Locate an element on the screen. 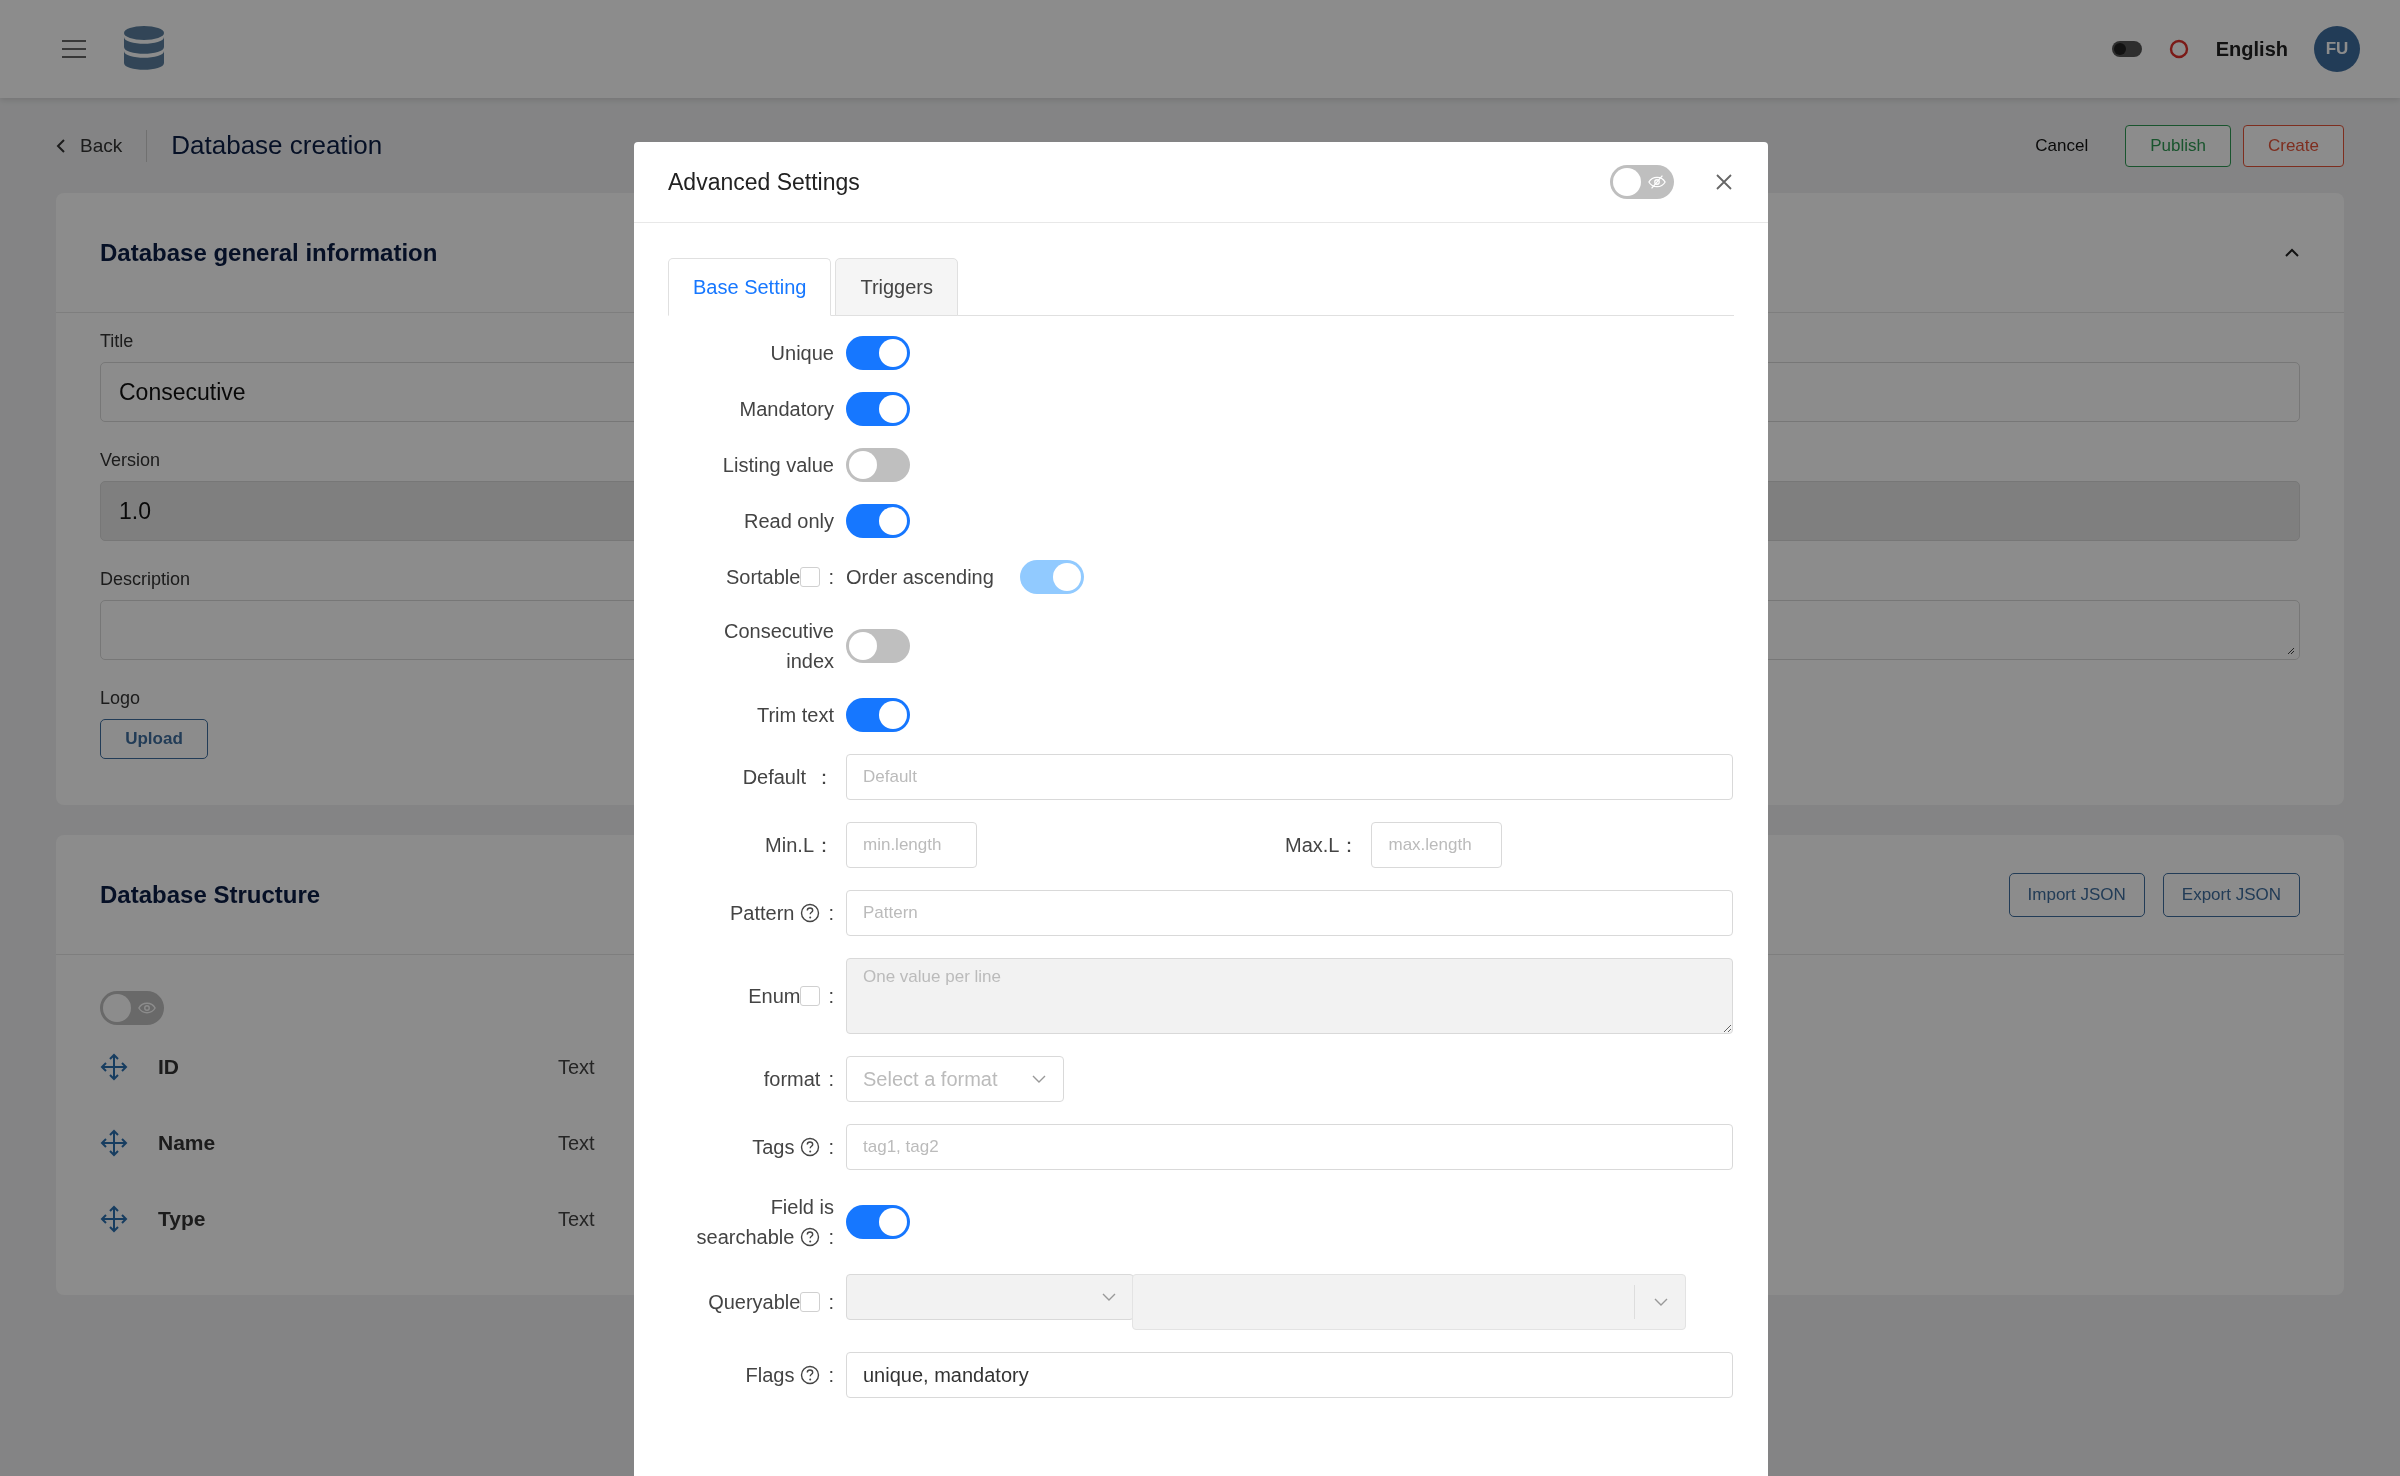 The image size is (2400, 1476). input-field: tag1, tag2 is located at coordinates (1289, 1147).